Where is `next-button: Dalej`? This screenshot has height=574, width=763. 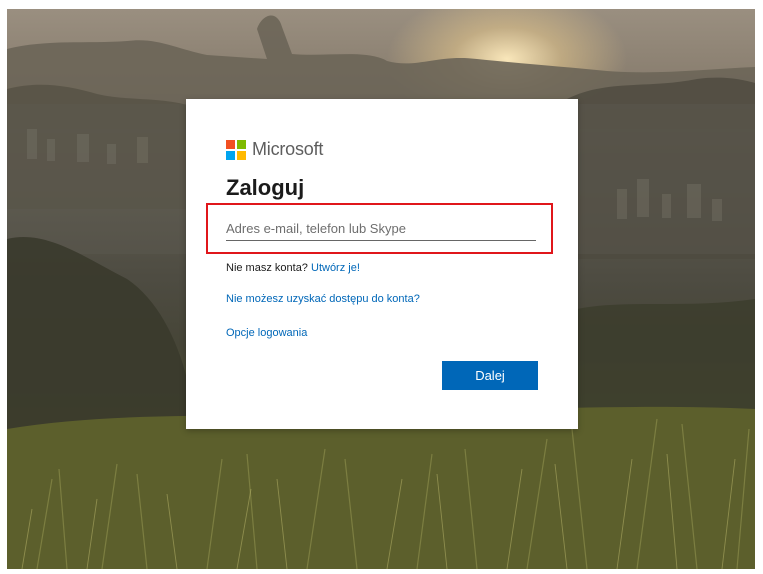 next-button: Dalej is located at coordinates (490, 375).